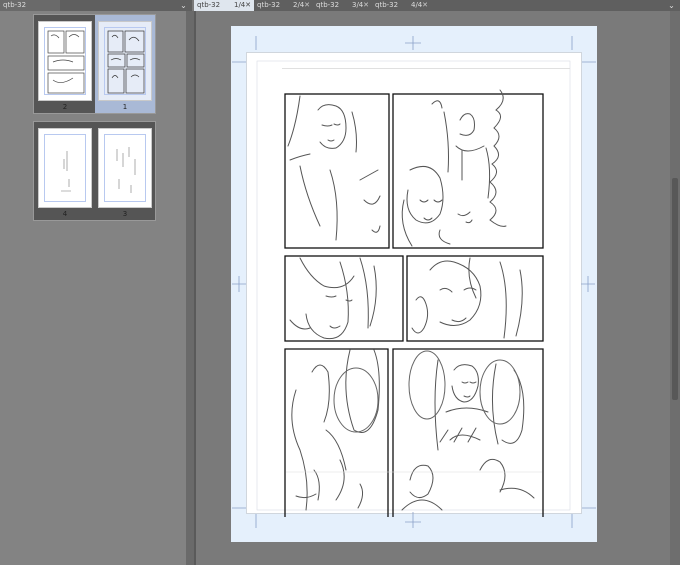 The height and width of the screenshot is (565, 680). What do you see at coordinates (65, 214) in the screenshot?
I see `page-number: 4` at bounding box center [65, 214].